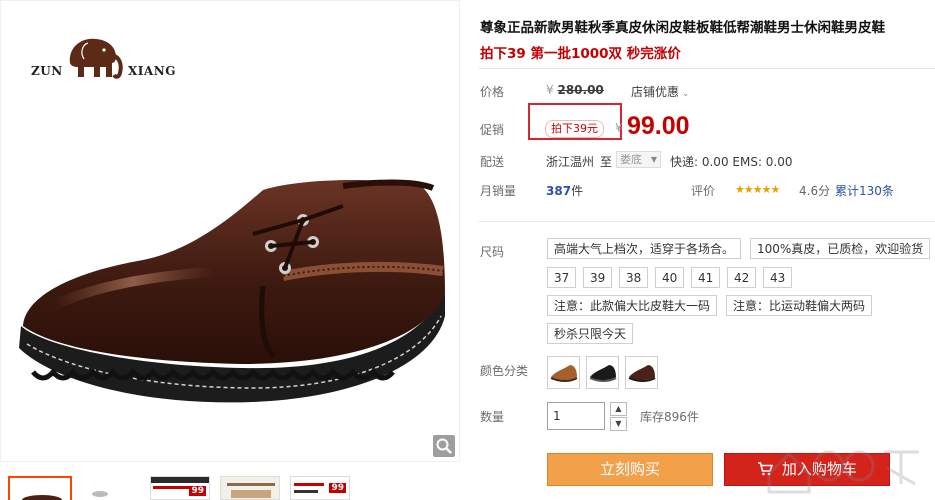 The width and height of the screenshot is (935, 500). I want to click on quantity-decrease-button: ▼, so click(618, 424).